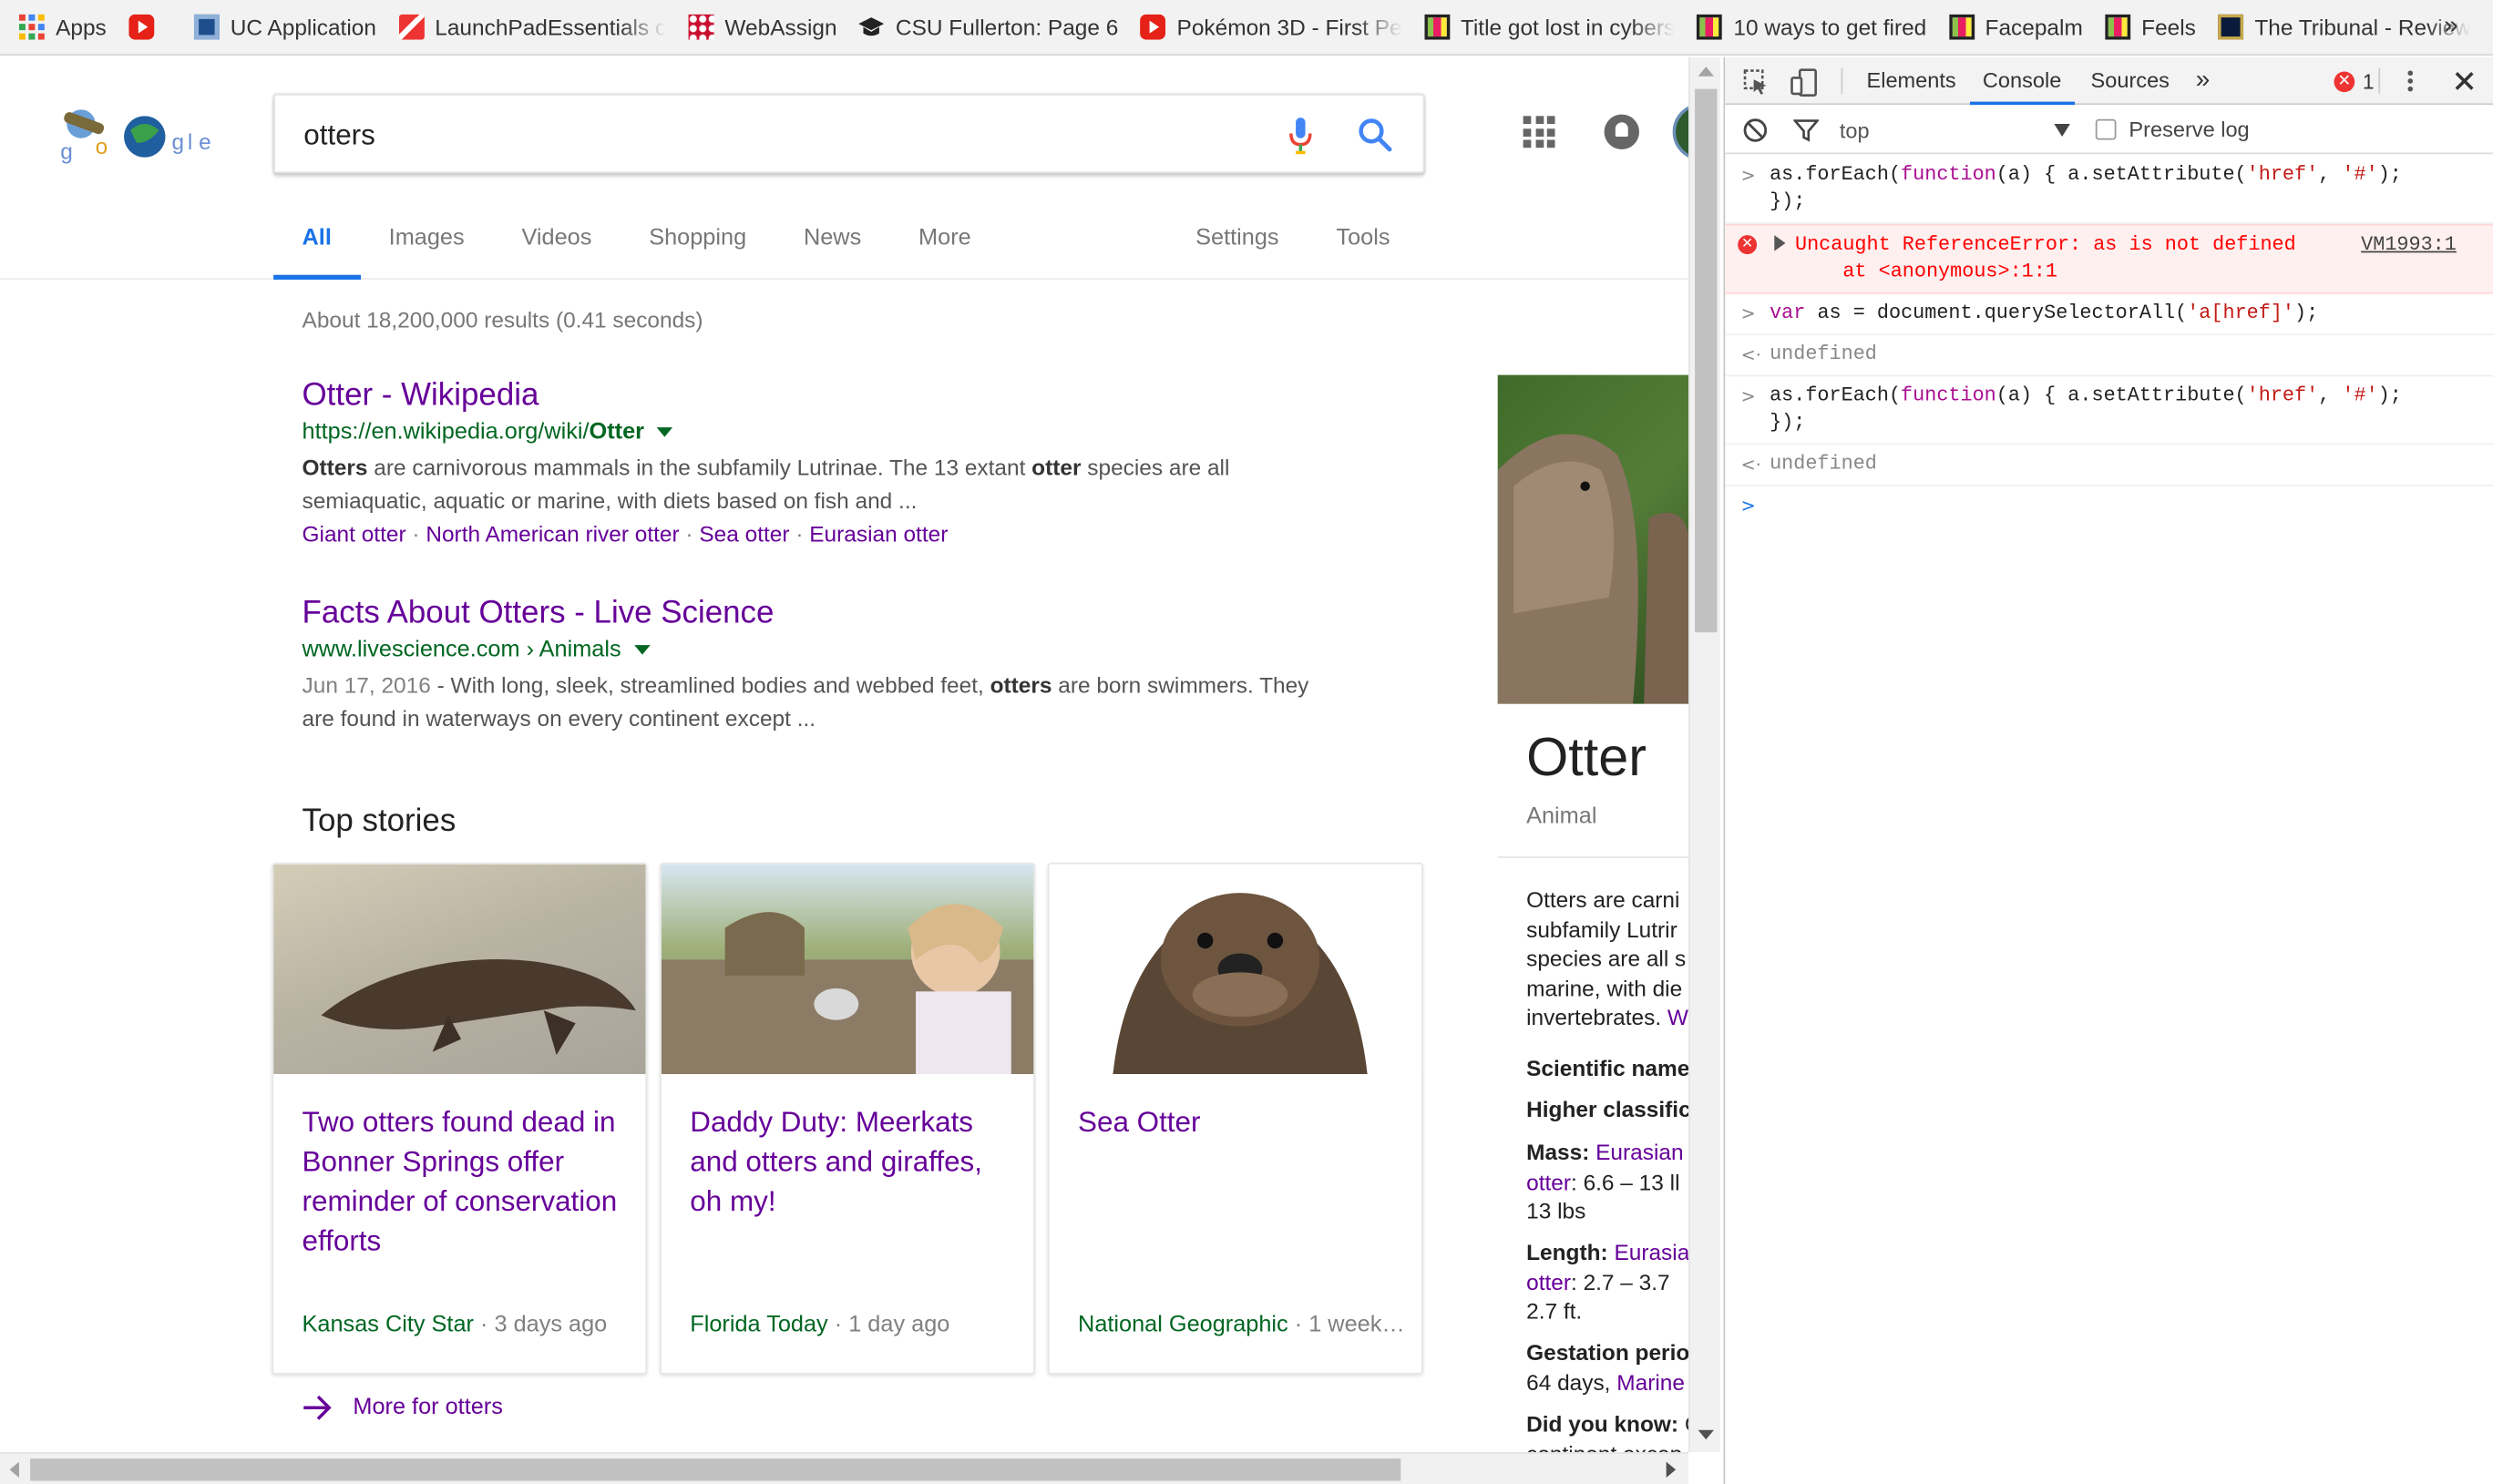  What do you see at coordinates (1607, 1067) in the screenshot?
I see `fact-scientific-name: Scientific name` at bounding box center [1607, 1067].